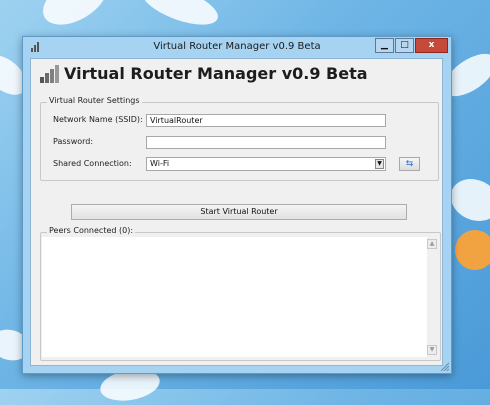  What do you see at coordinates (266, 120) in the screenshot?
I see `ssid-input: VirtualRouter` at bounding box center [266, 120].